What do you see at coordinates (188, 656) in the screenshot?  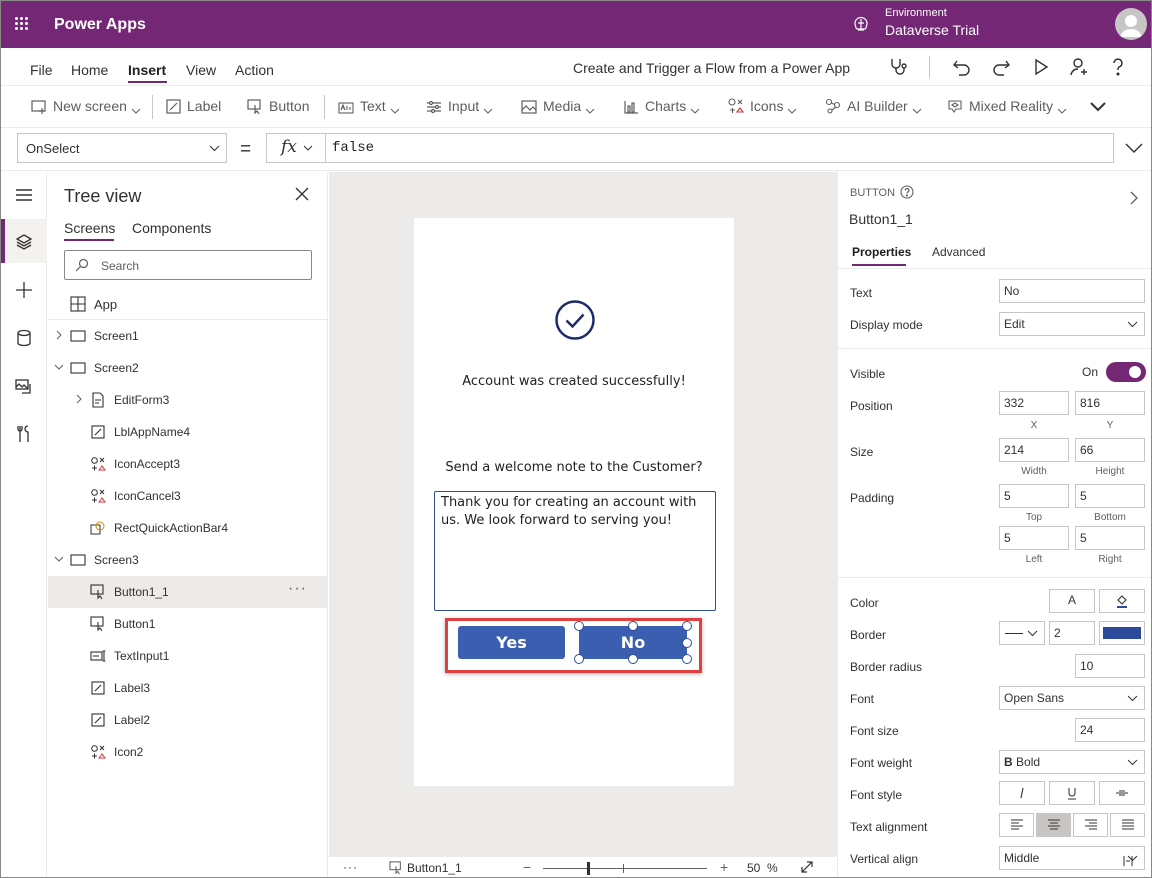 I see `tree-node-textinput1: TextInput1` at bounding box center [188, 656].